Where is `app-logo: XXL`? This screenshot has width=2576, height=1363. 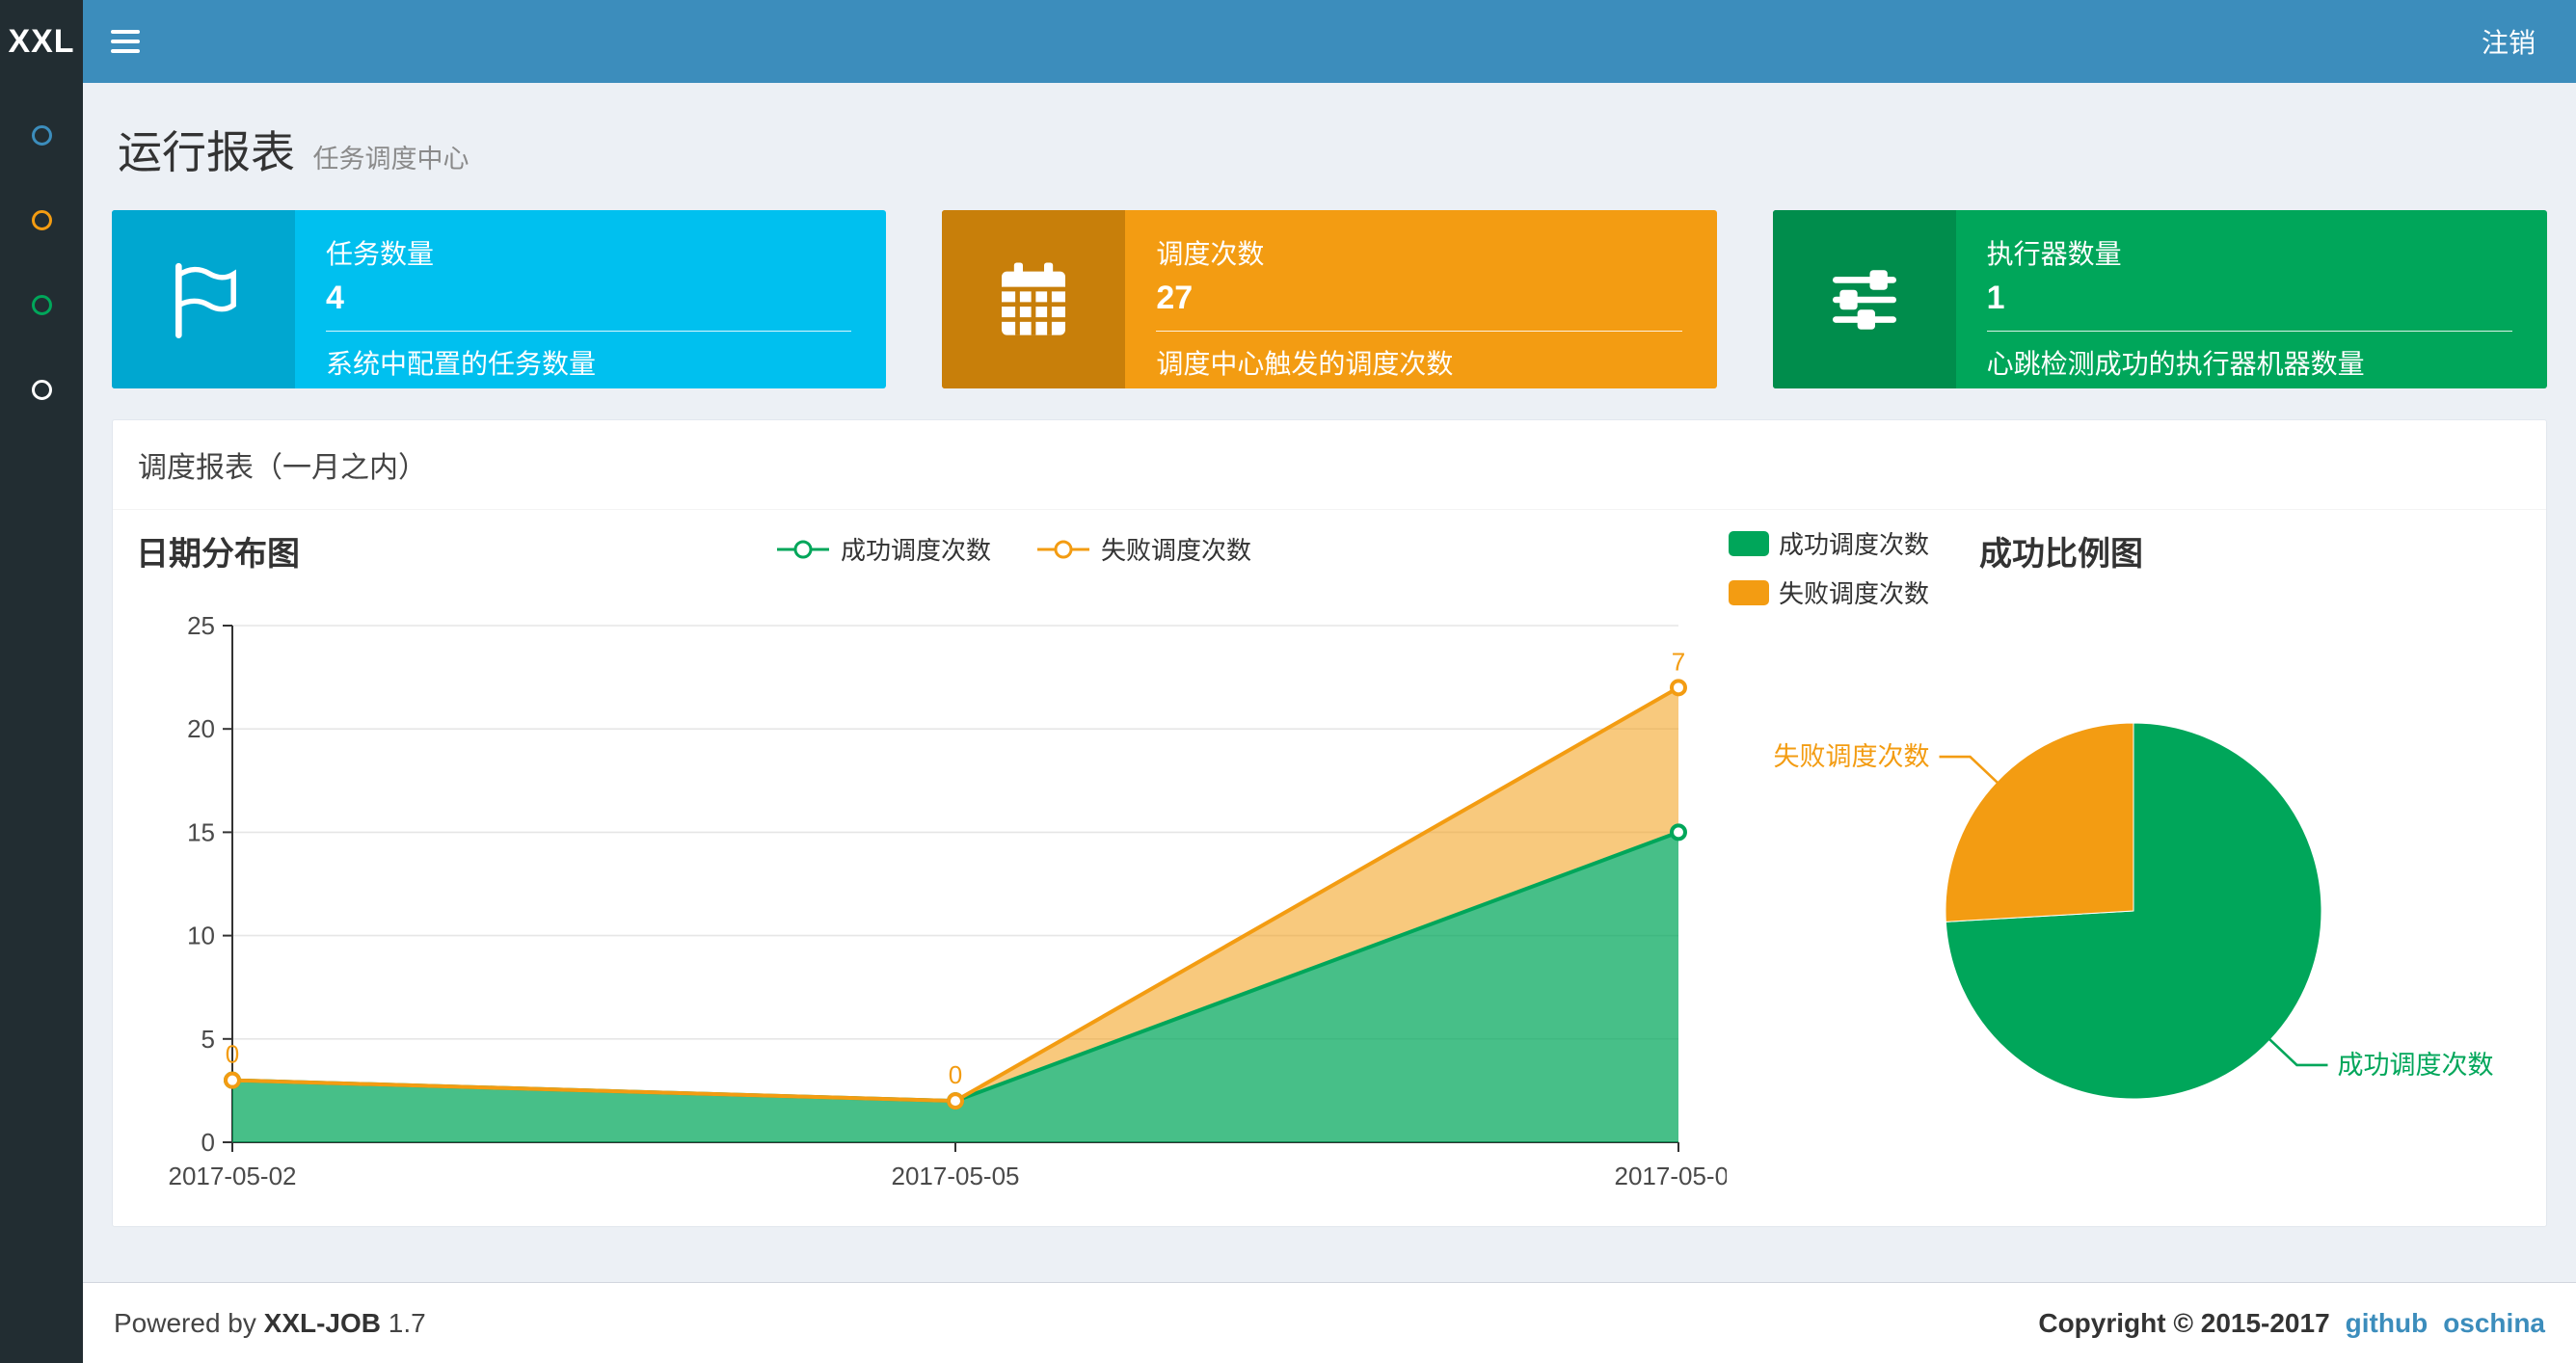
app-logo: XXL is located at coordinates (42, 41).